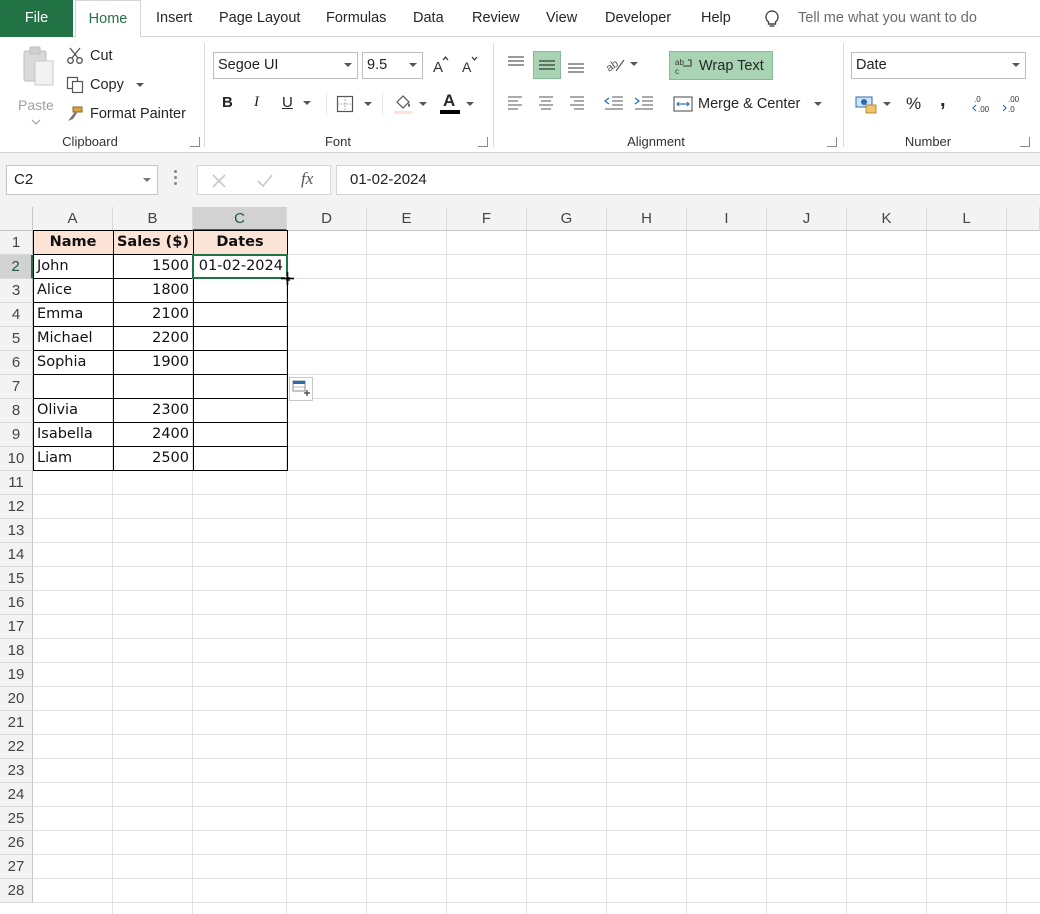  Describe the element at coordinates (621, 64) in the screenshot. I see `orientation-button: ab` at that location.